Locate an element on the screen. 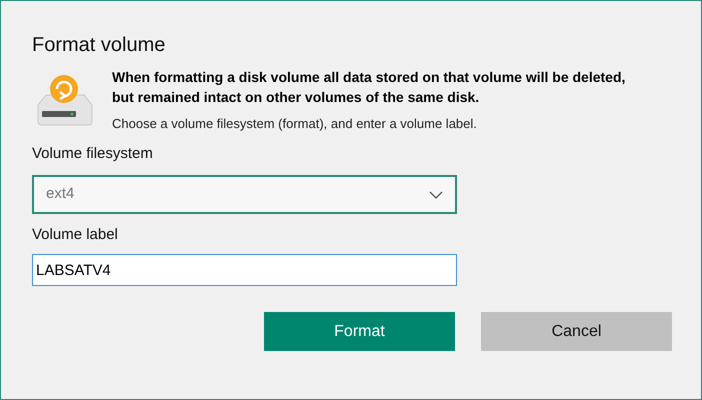 Image resolution: width=702 pixels, height=400 pixels. warning-text: When formatting a disk volume all data stored on that volume will be deleted, but remained intact on other volumes of the same disk. is located at coordinates (369, 87).